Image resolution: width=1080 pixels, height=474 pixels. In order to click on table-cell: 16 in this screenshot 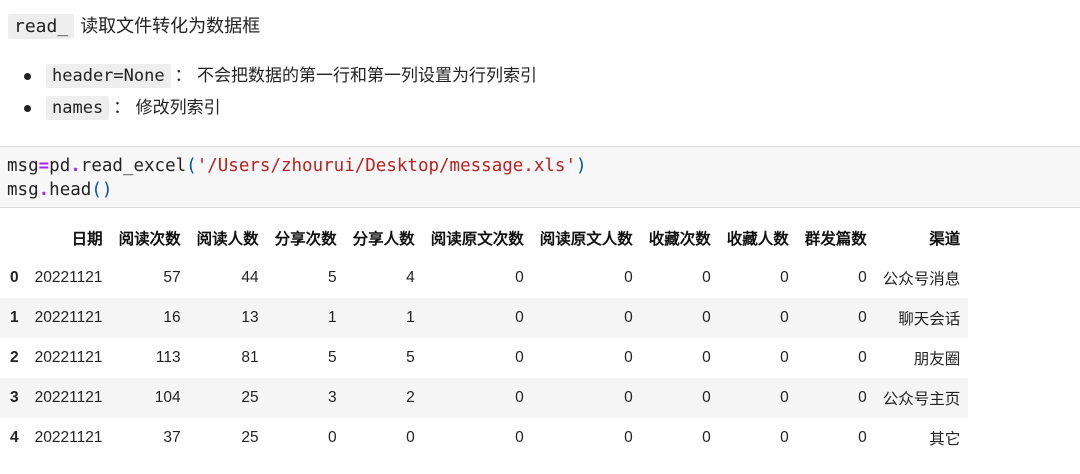, I will do `click(172, 317)`.